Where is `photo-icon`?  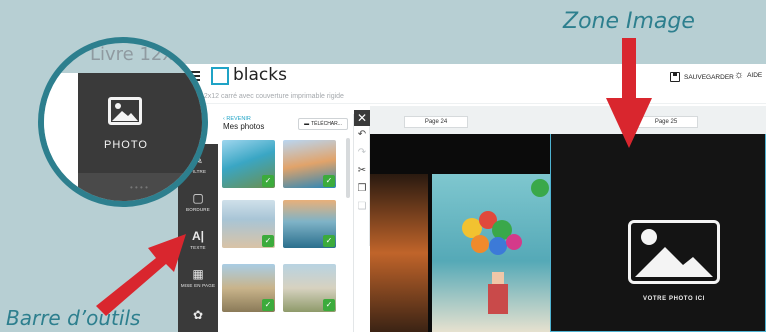 photo-icon is located at coordinates (125, 111).